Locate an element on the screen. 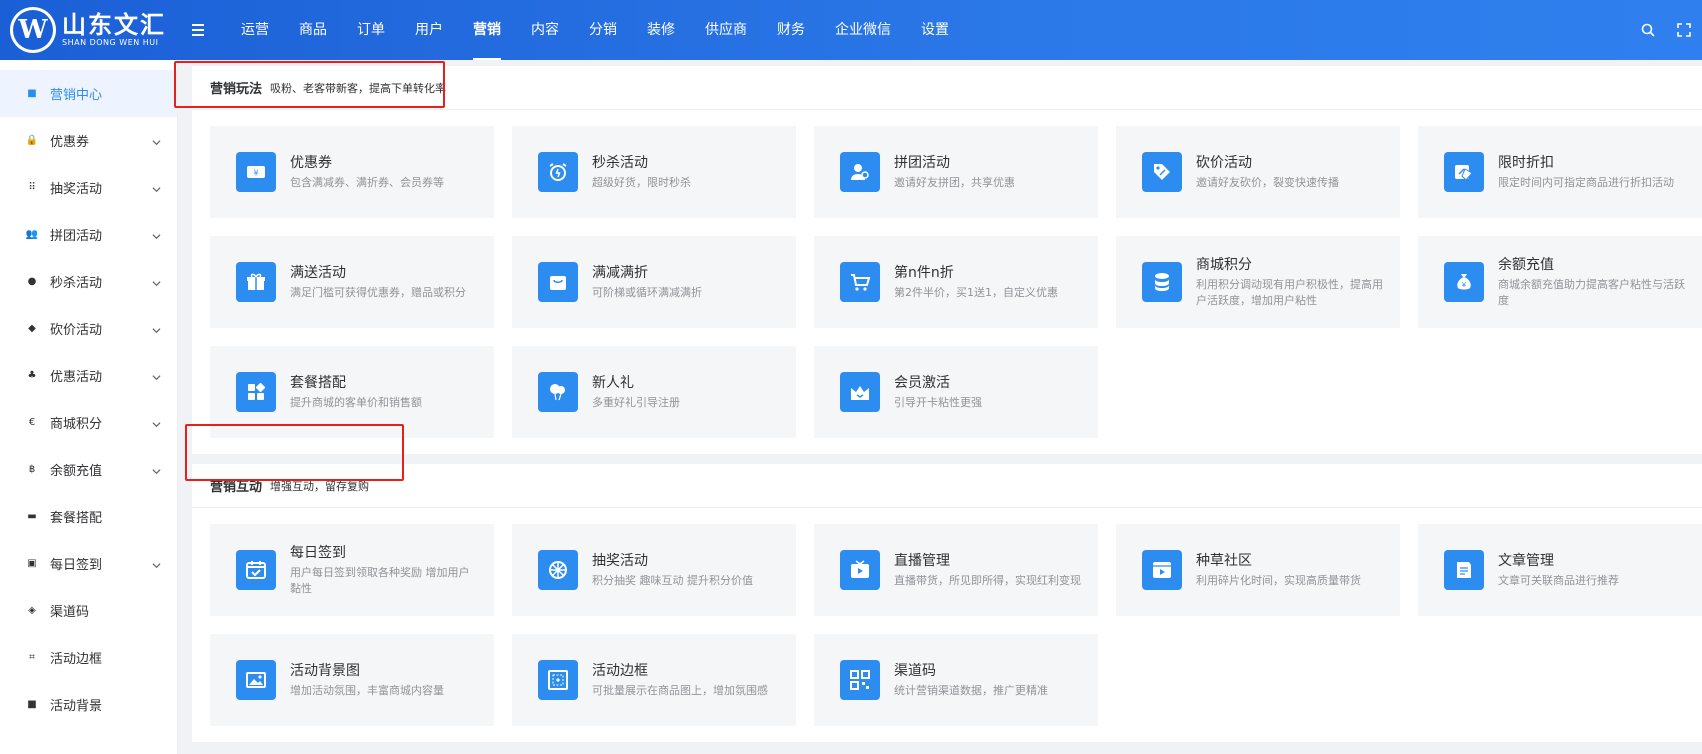 The image size is (1702, 754). tag-icon: ◆ is located at coordinates (32, 328).